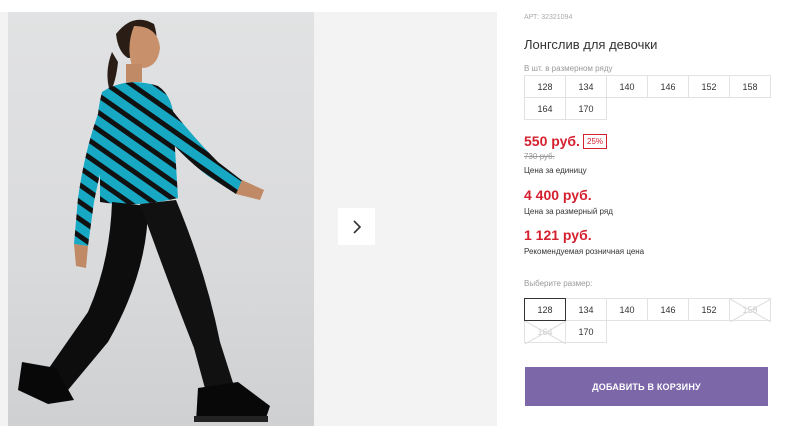  I want to click on add-to-cart-button: ДОБАВИТЬ В КОРЗИНУ, so click(646, 386).